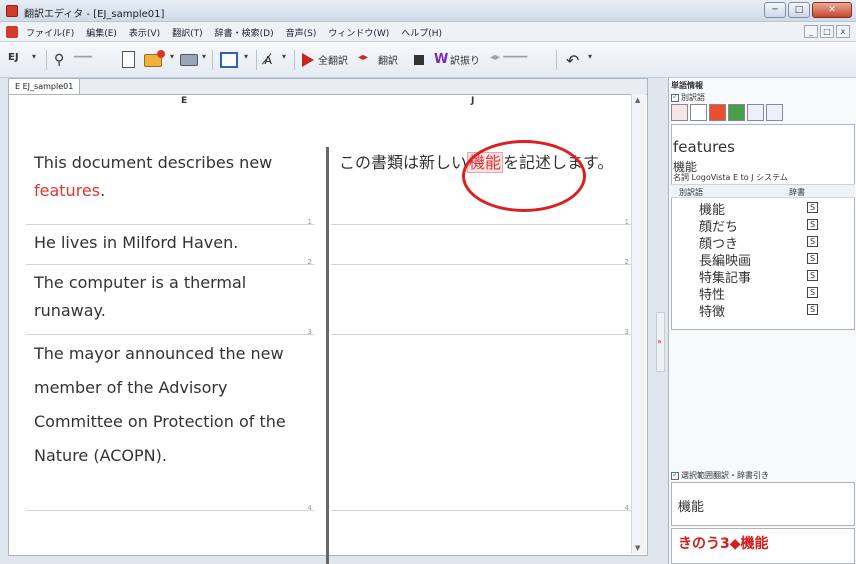  What do you see at coordinates (763, 504) in the screenshot?
I see `selection-box: 機能` at bounding box center [763, 504].